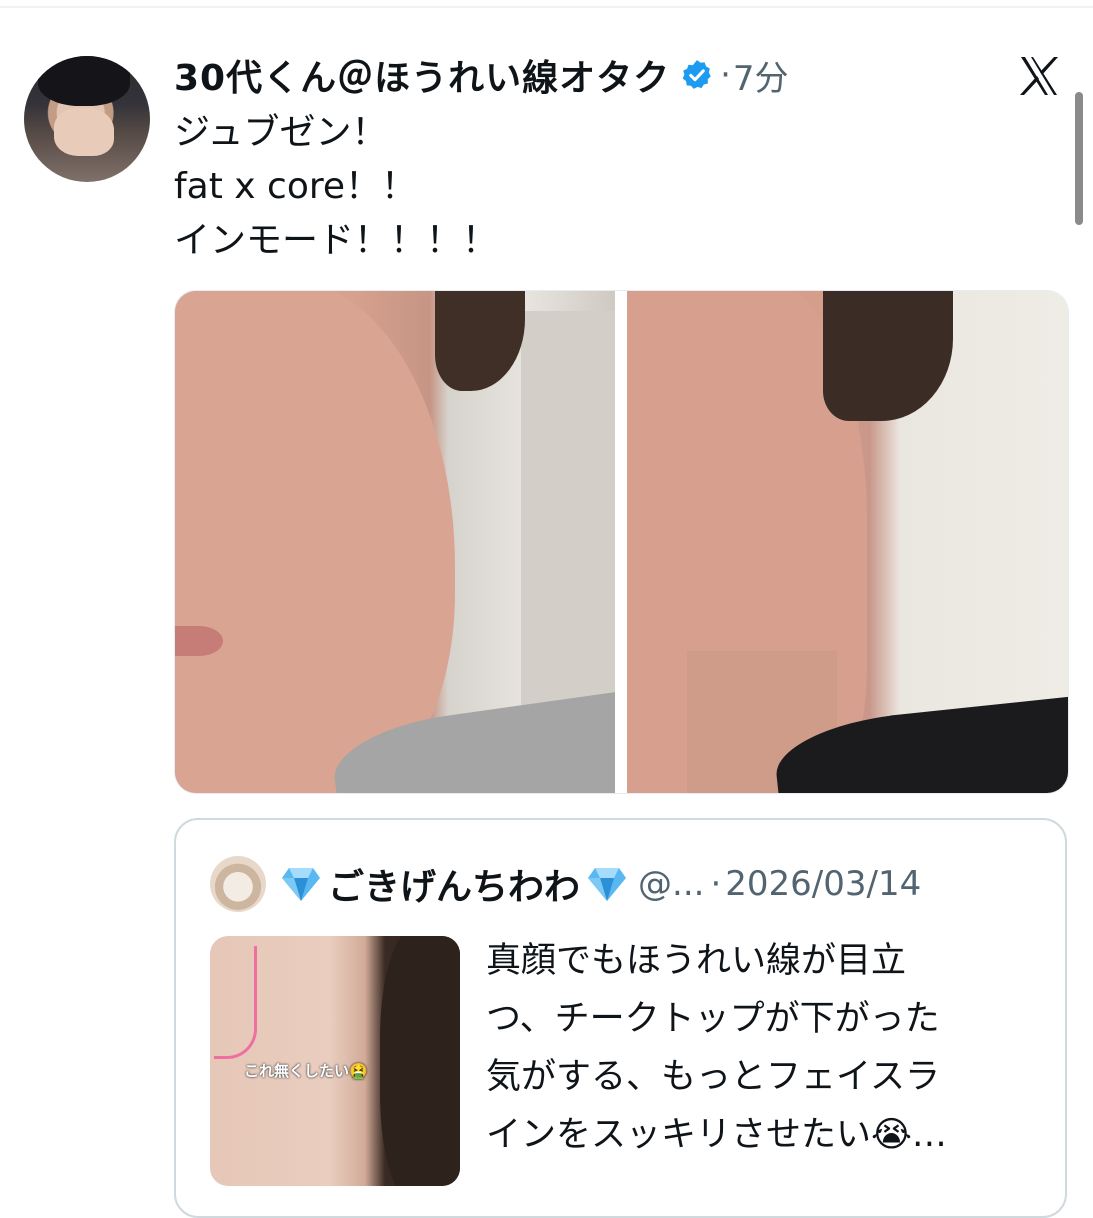 Image resolution: width=1093 pixels, height=1218 pixels. What do you see at coordinates (336, 240) in the screenshot?
I see `tweet-line-3: インモード！！！！` at bounding box center [336, 240].